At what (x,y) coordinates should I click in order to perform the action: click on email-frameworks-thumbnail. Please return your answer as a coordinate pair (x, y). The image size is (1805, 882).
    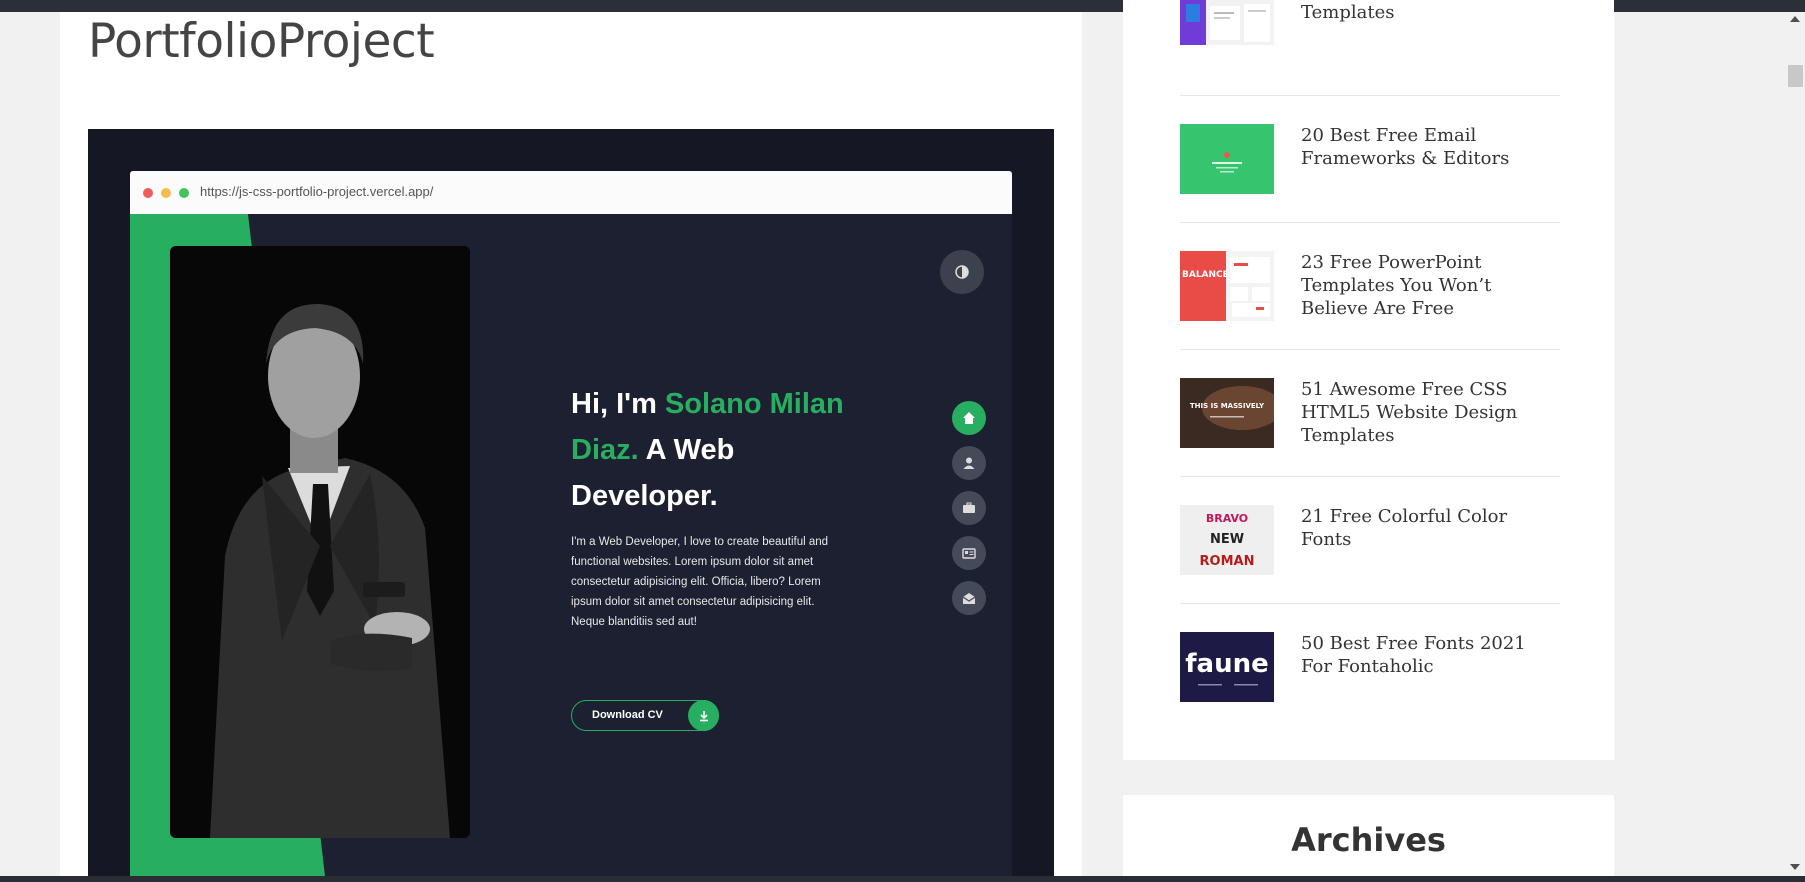
    Looking at the image, I should click on (1227, 159).